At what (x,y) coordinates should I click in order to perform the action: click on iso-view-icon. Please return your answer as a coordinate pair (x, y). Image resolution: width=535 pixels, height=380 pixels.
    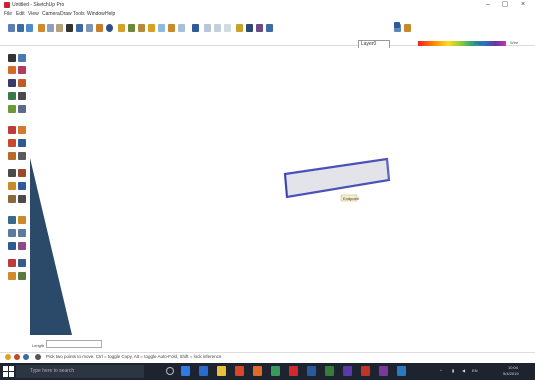
    Looking at the image, I should click on (151, 28).